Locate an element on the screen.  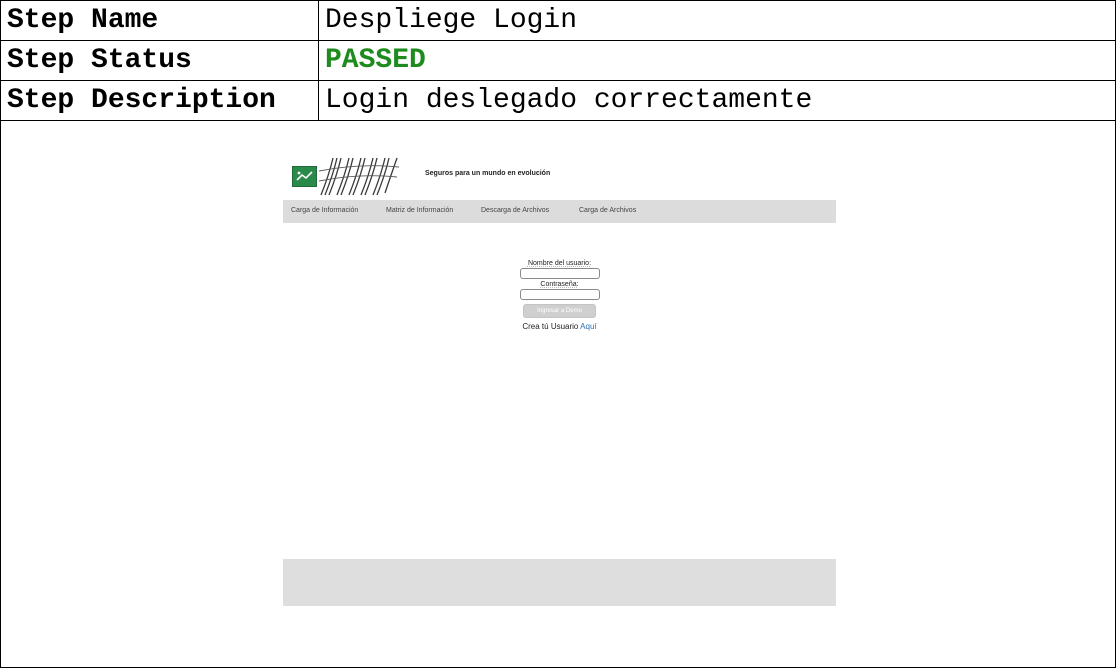
create-user-line: Crea tú Usuario Aquí is located at coordinates (559, 326).